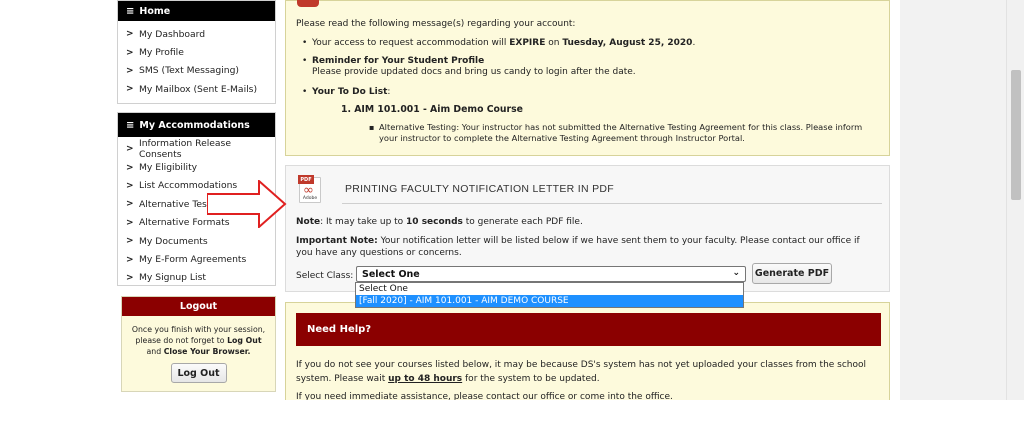 Image resolution: width=1024 pixels, height=440 pixels. Describe the element at coordinates (588, 329) in the screenshot. I see `need-help-heading: Need Help?` at that location.